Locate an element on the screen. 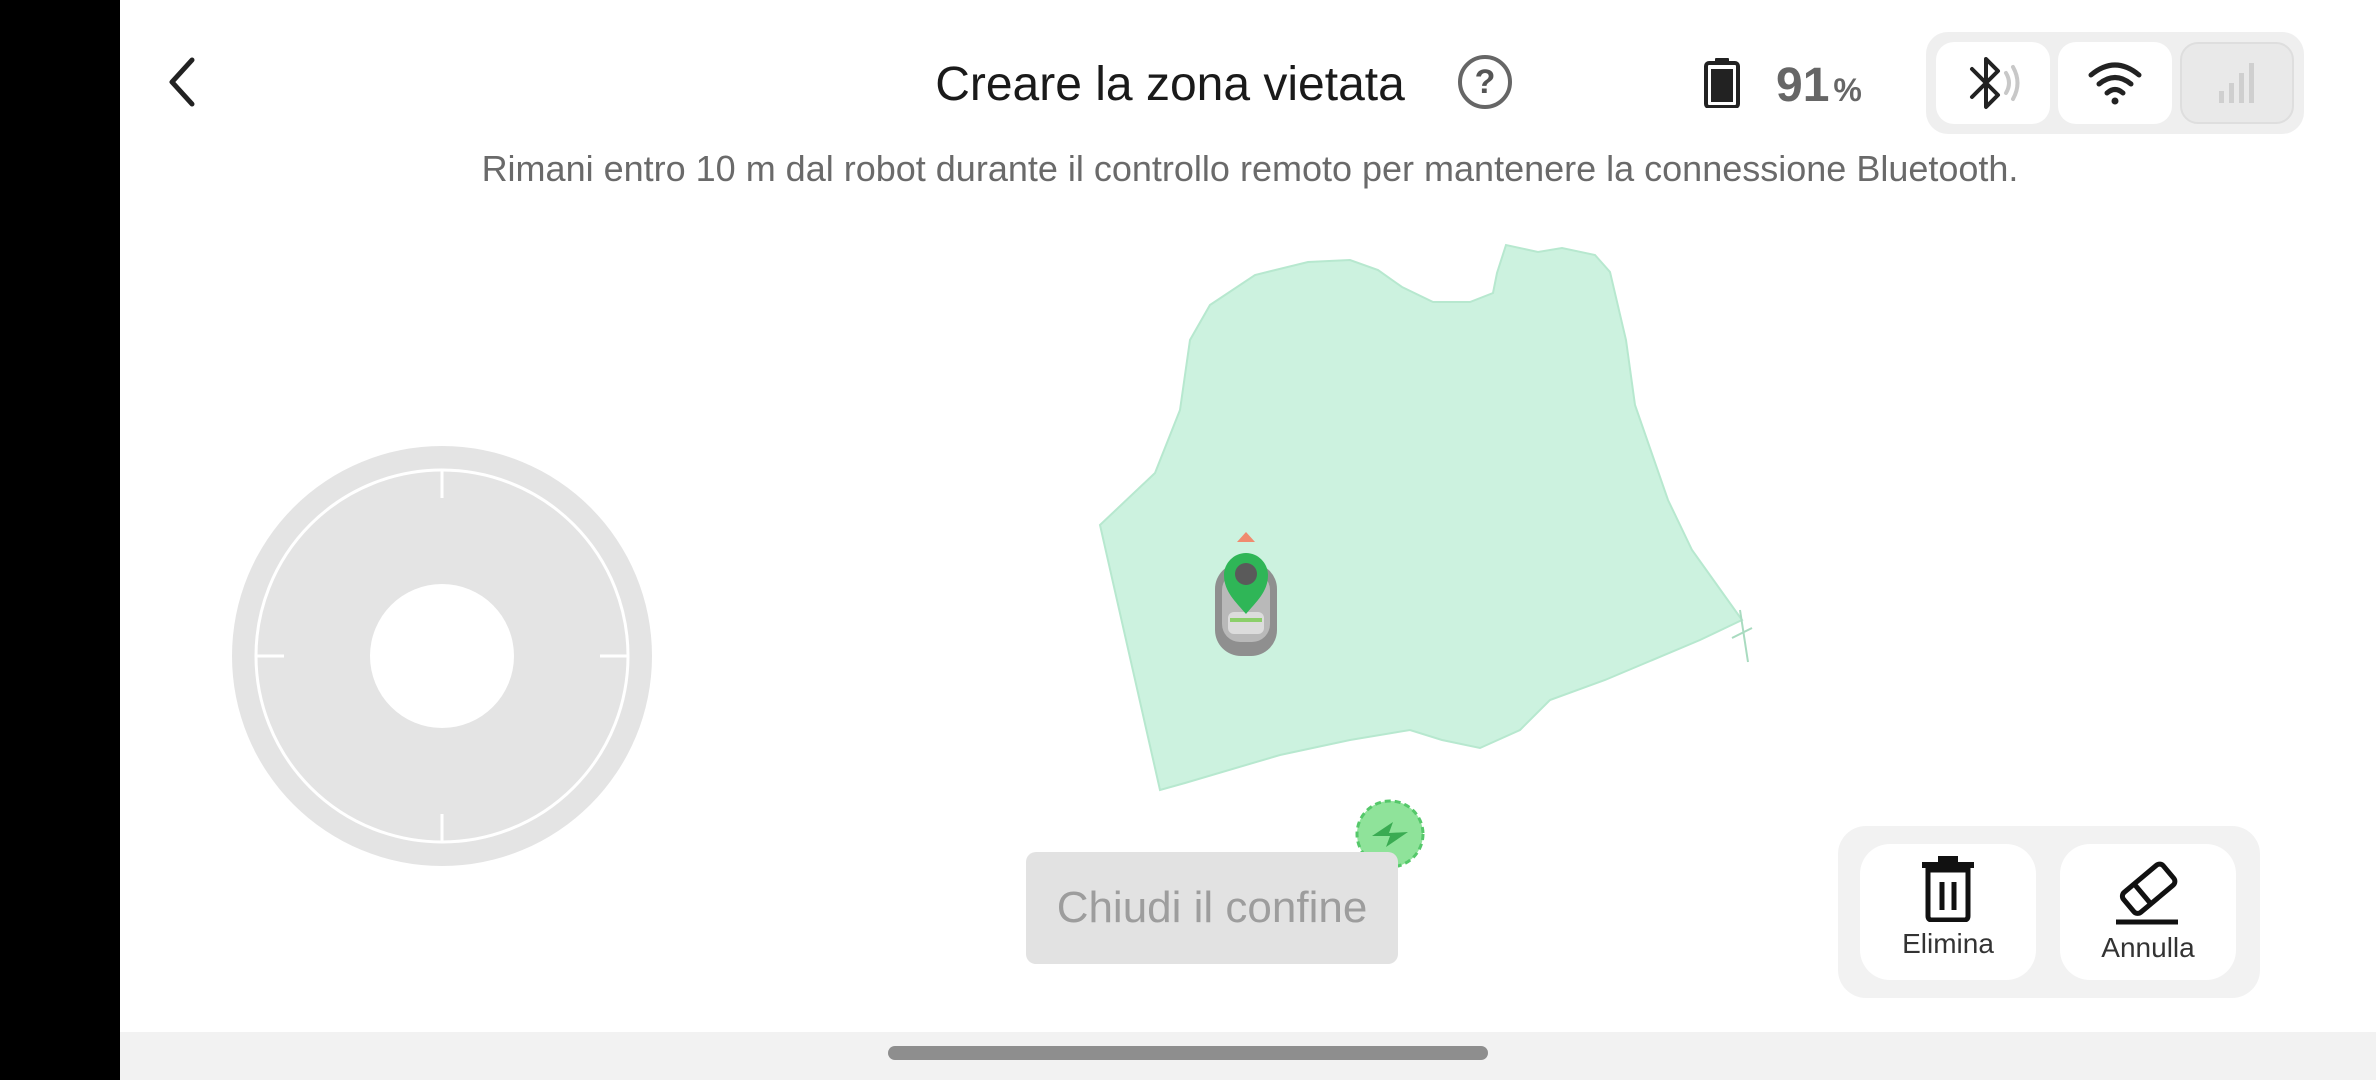 This screenshot has height=1080, width=2376. trash-icon is located at coordinates (1948, 889).